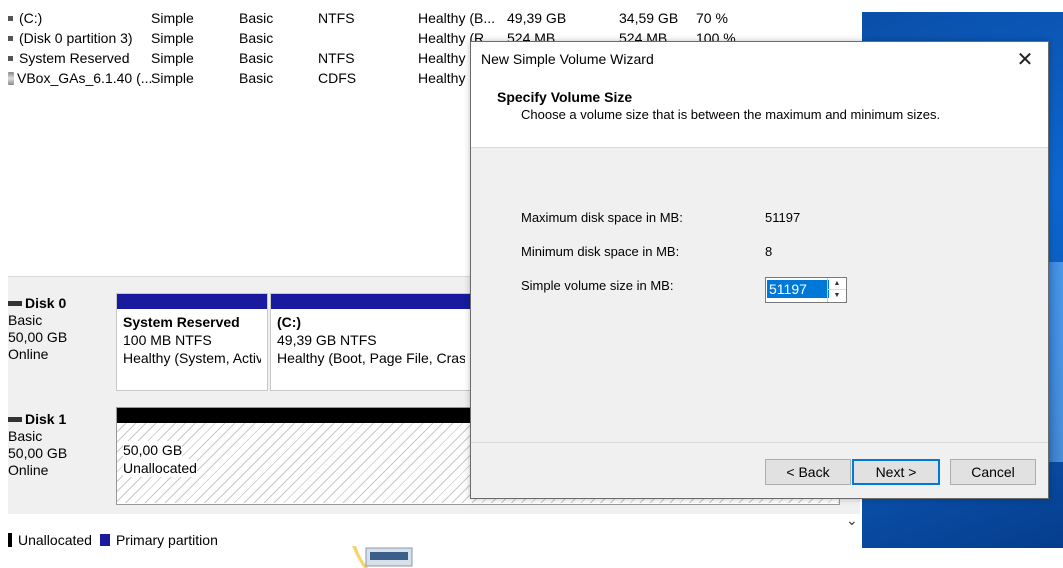  I want to click on partition-status: Healthy (System, Activ, so click(192, 358).